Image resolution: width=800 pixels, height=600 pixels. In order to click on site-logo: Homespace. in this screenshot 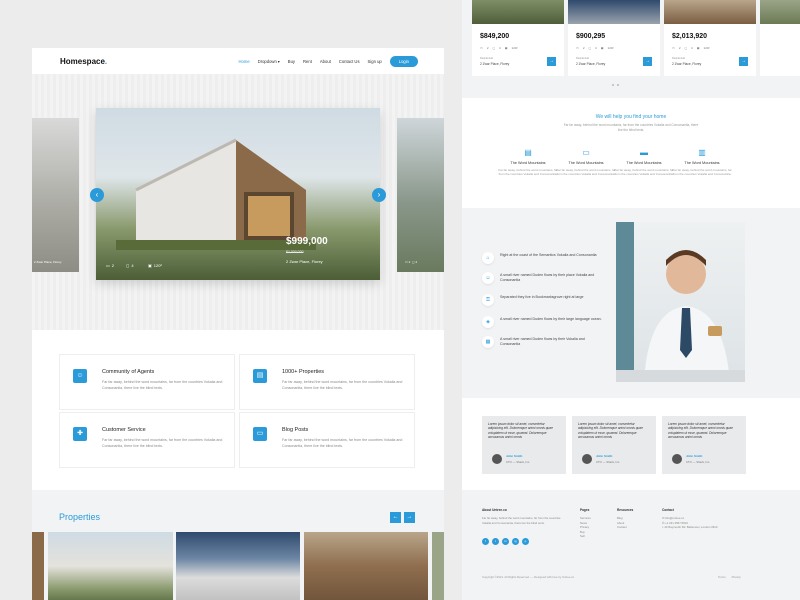, I will do `click(83, 61)`.